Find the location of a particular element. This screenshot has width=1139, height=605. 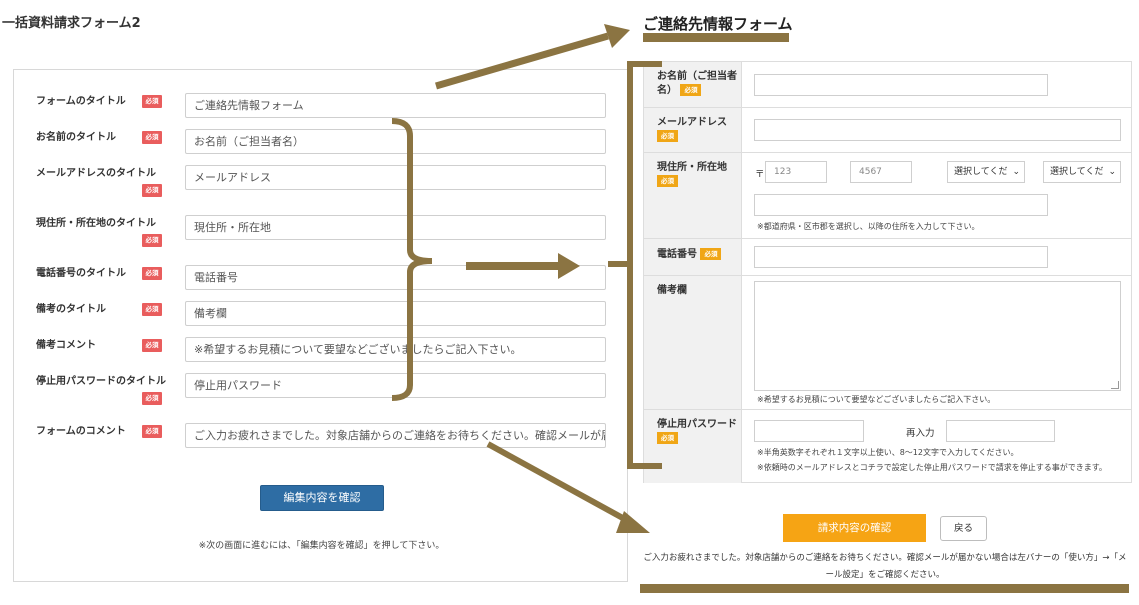

postal-code-input-2: 4567 is located at coordinates (881, 172).